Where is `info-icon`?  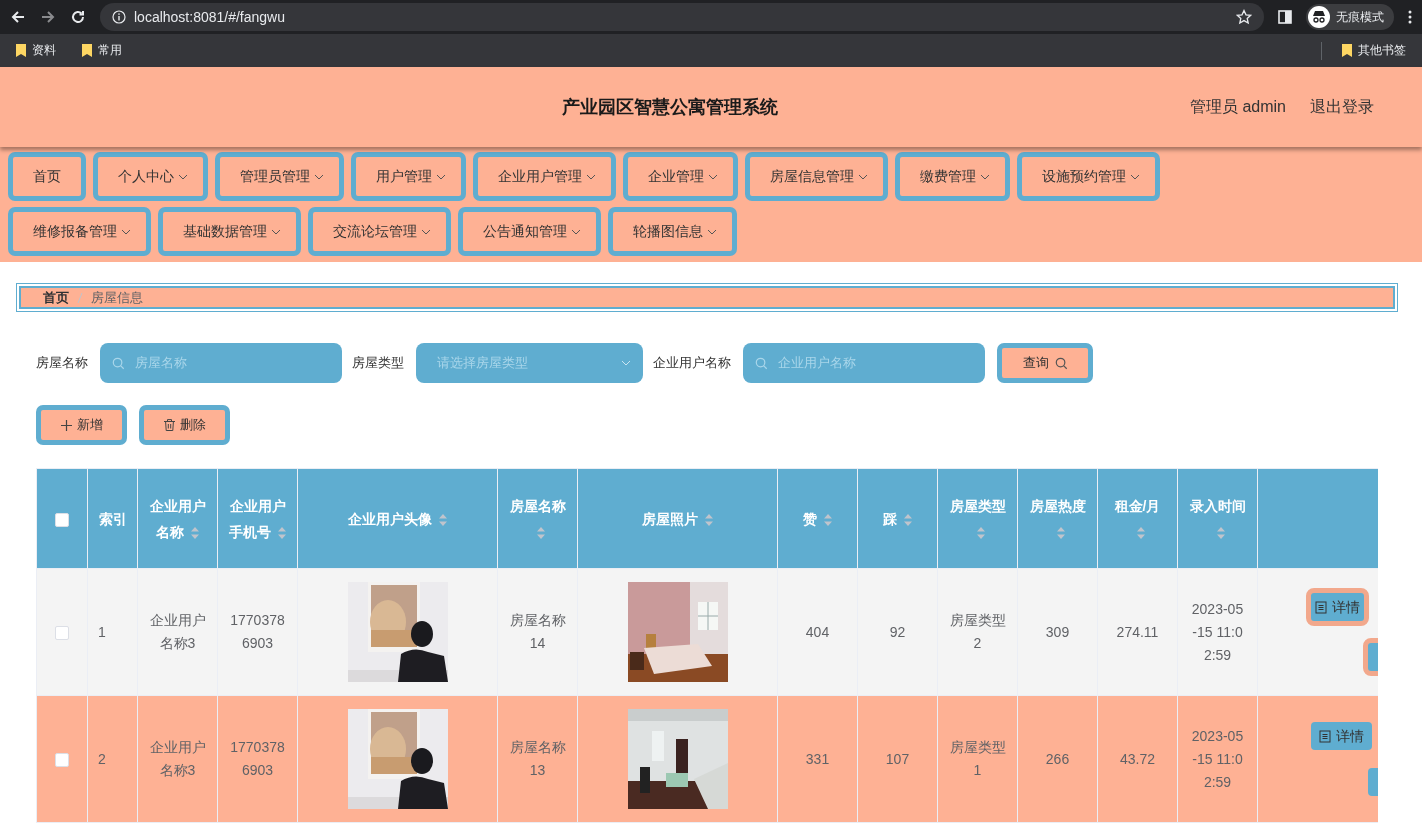
info-icon is located at coordinates (119, 17).